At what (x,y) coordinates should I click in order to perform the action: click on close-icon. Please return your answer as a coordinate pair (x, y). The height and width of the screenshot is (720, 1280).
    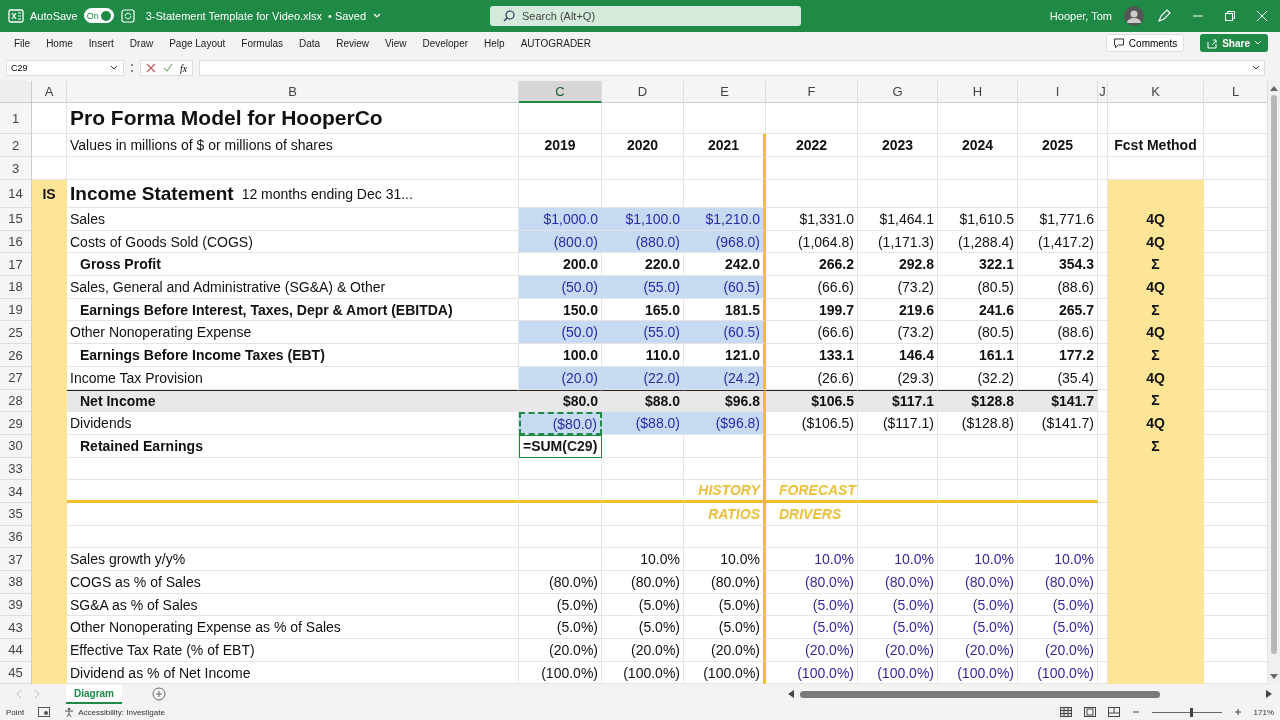
    Looking at the image, I should click on (1262, 15).